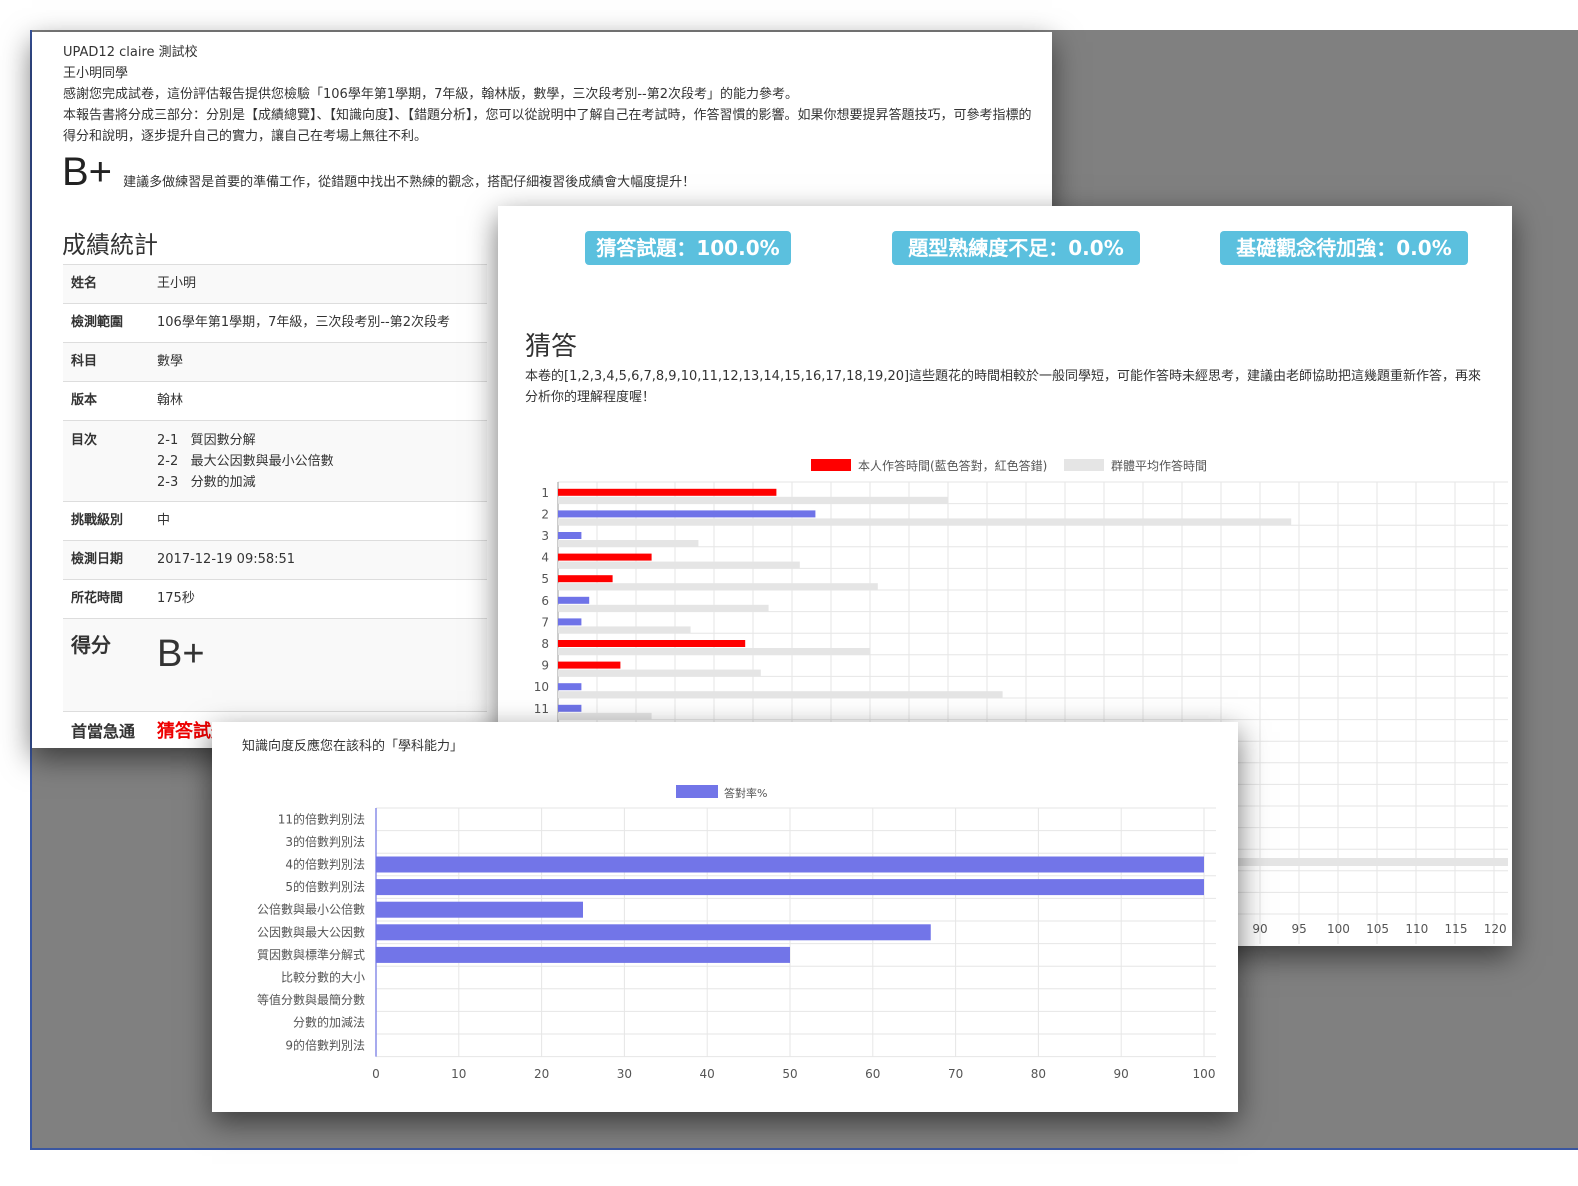 This screenshot has height=1186, width=1578. Describe the element at coordinates (955, 1074) in the screenshot. I see `x-tick-label: 70` at that location.